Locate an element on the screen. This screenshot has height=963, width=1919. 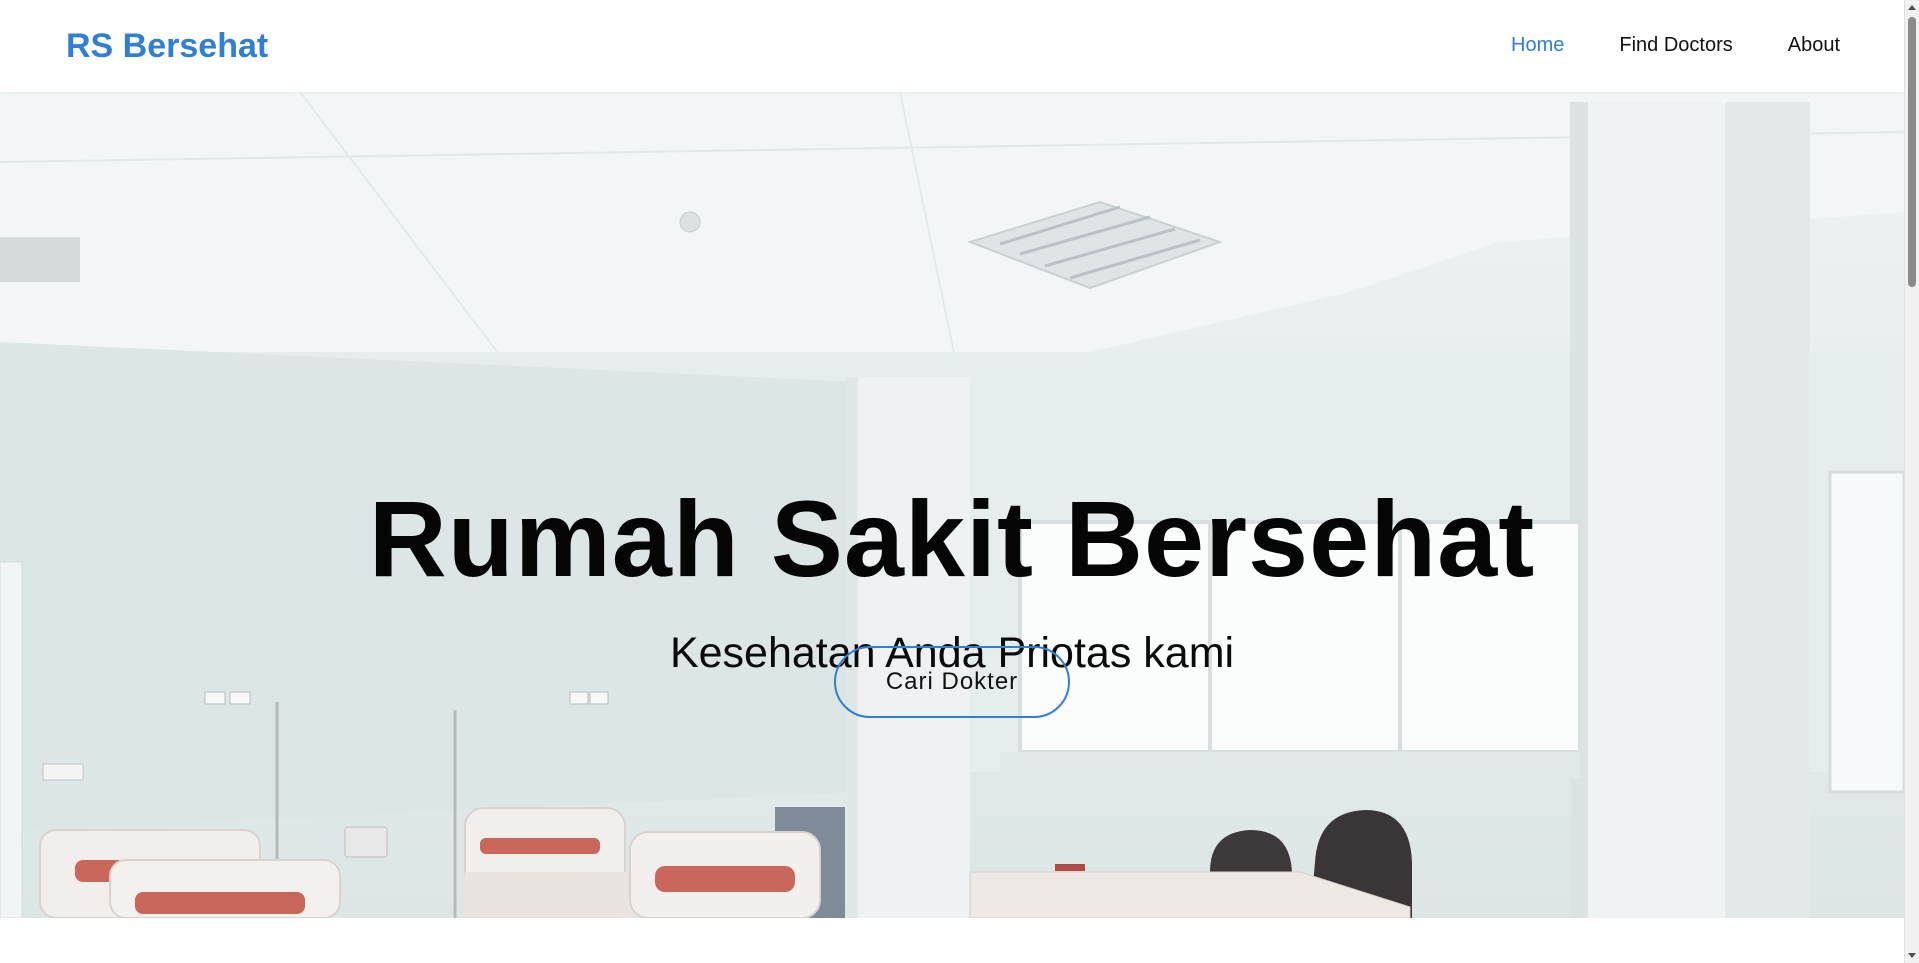
nav-link-find-doctors: Find Doctors is located at coordinates (1675, 45).